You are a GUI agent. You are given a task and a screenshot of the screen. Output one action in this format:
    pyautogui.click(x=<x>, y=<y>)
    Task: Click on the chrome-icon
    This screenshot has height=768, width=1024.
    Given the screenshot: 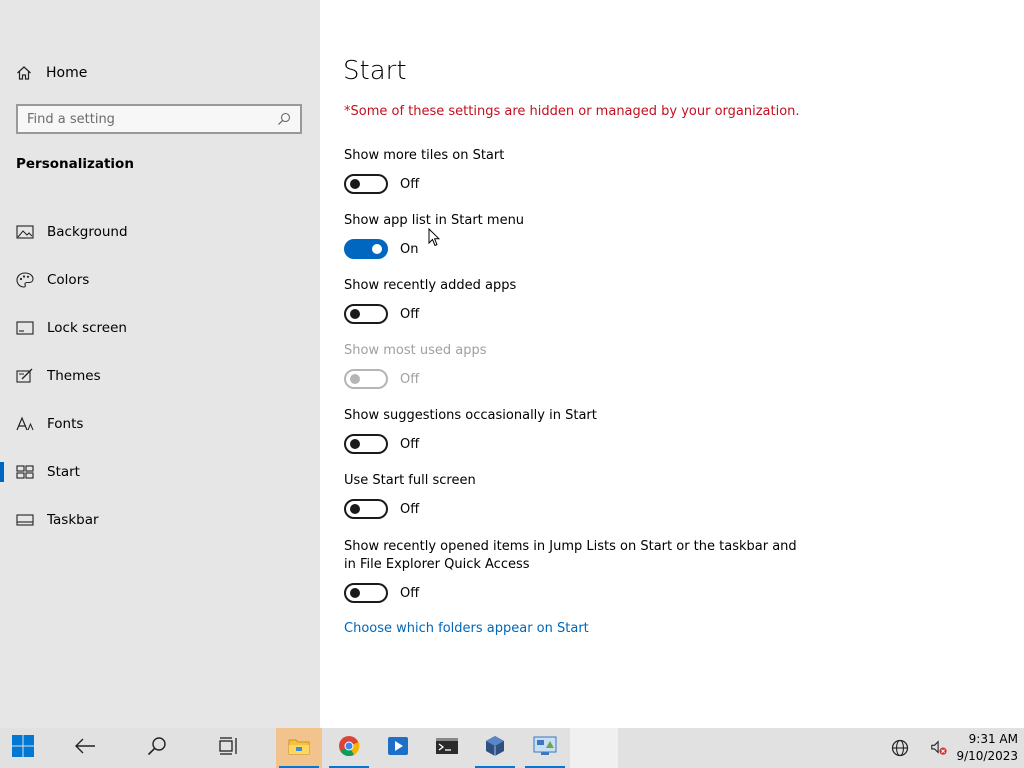 What is the action you would take?
    pyautogui.click(x=349, y=748)
    